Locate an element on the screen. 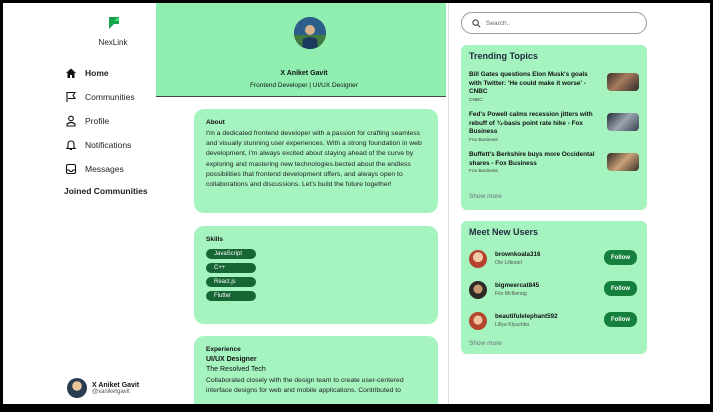 The image size is (713, 412). nav-item-profile: Profile is located at coordinates (100, 121).